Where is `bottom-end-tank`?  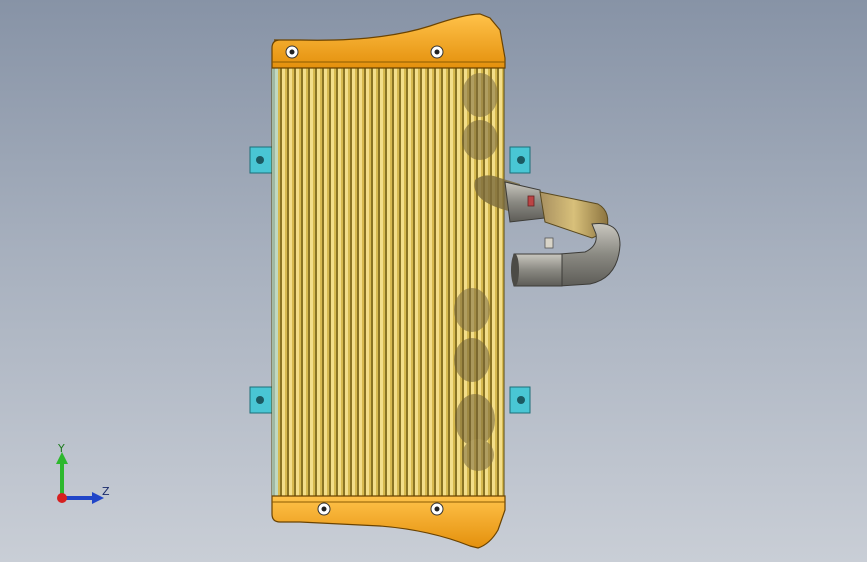 bottom-end-tank is located at coordinates (388, 522).